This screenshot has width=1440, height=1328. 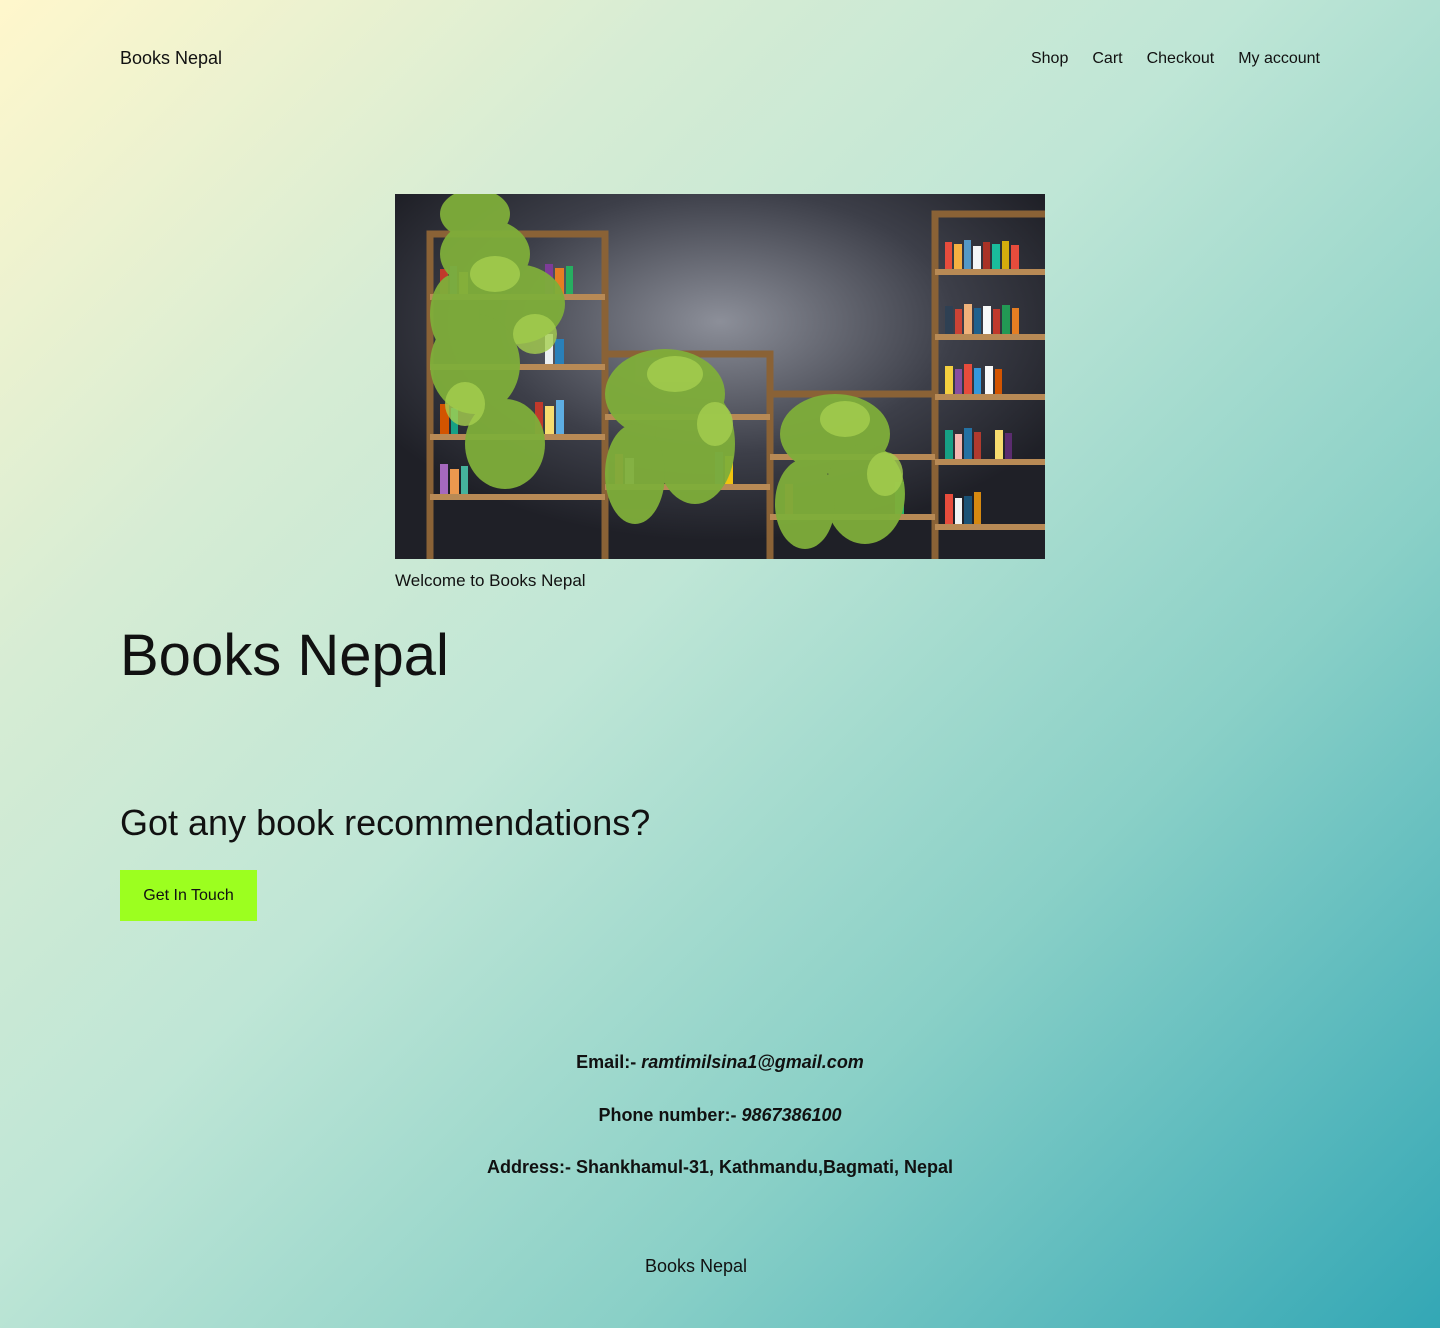 I want to click on hero-caption: Welcome to Books Nepal, so click(x=490, y=580).